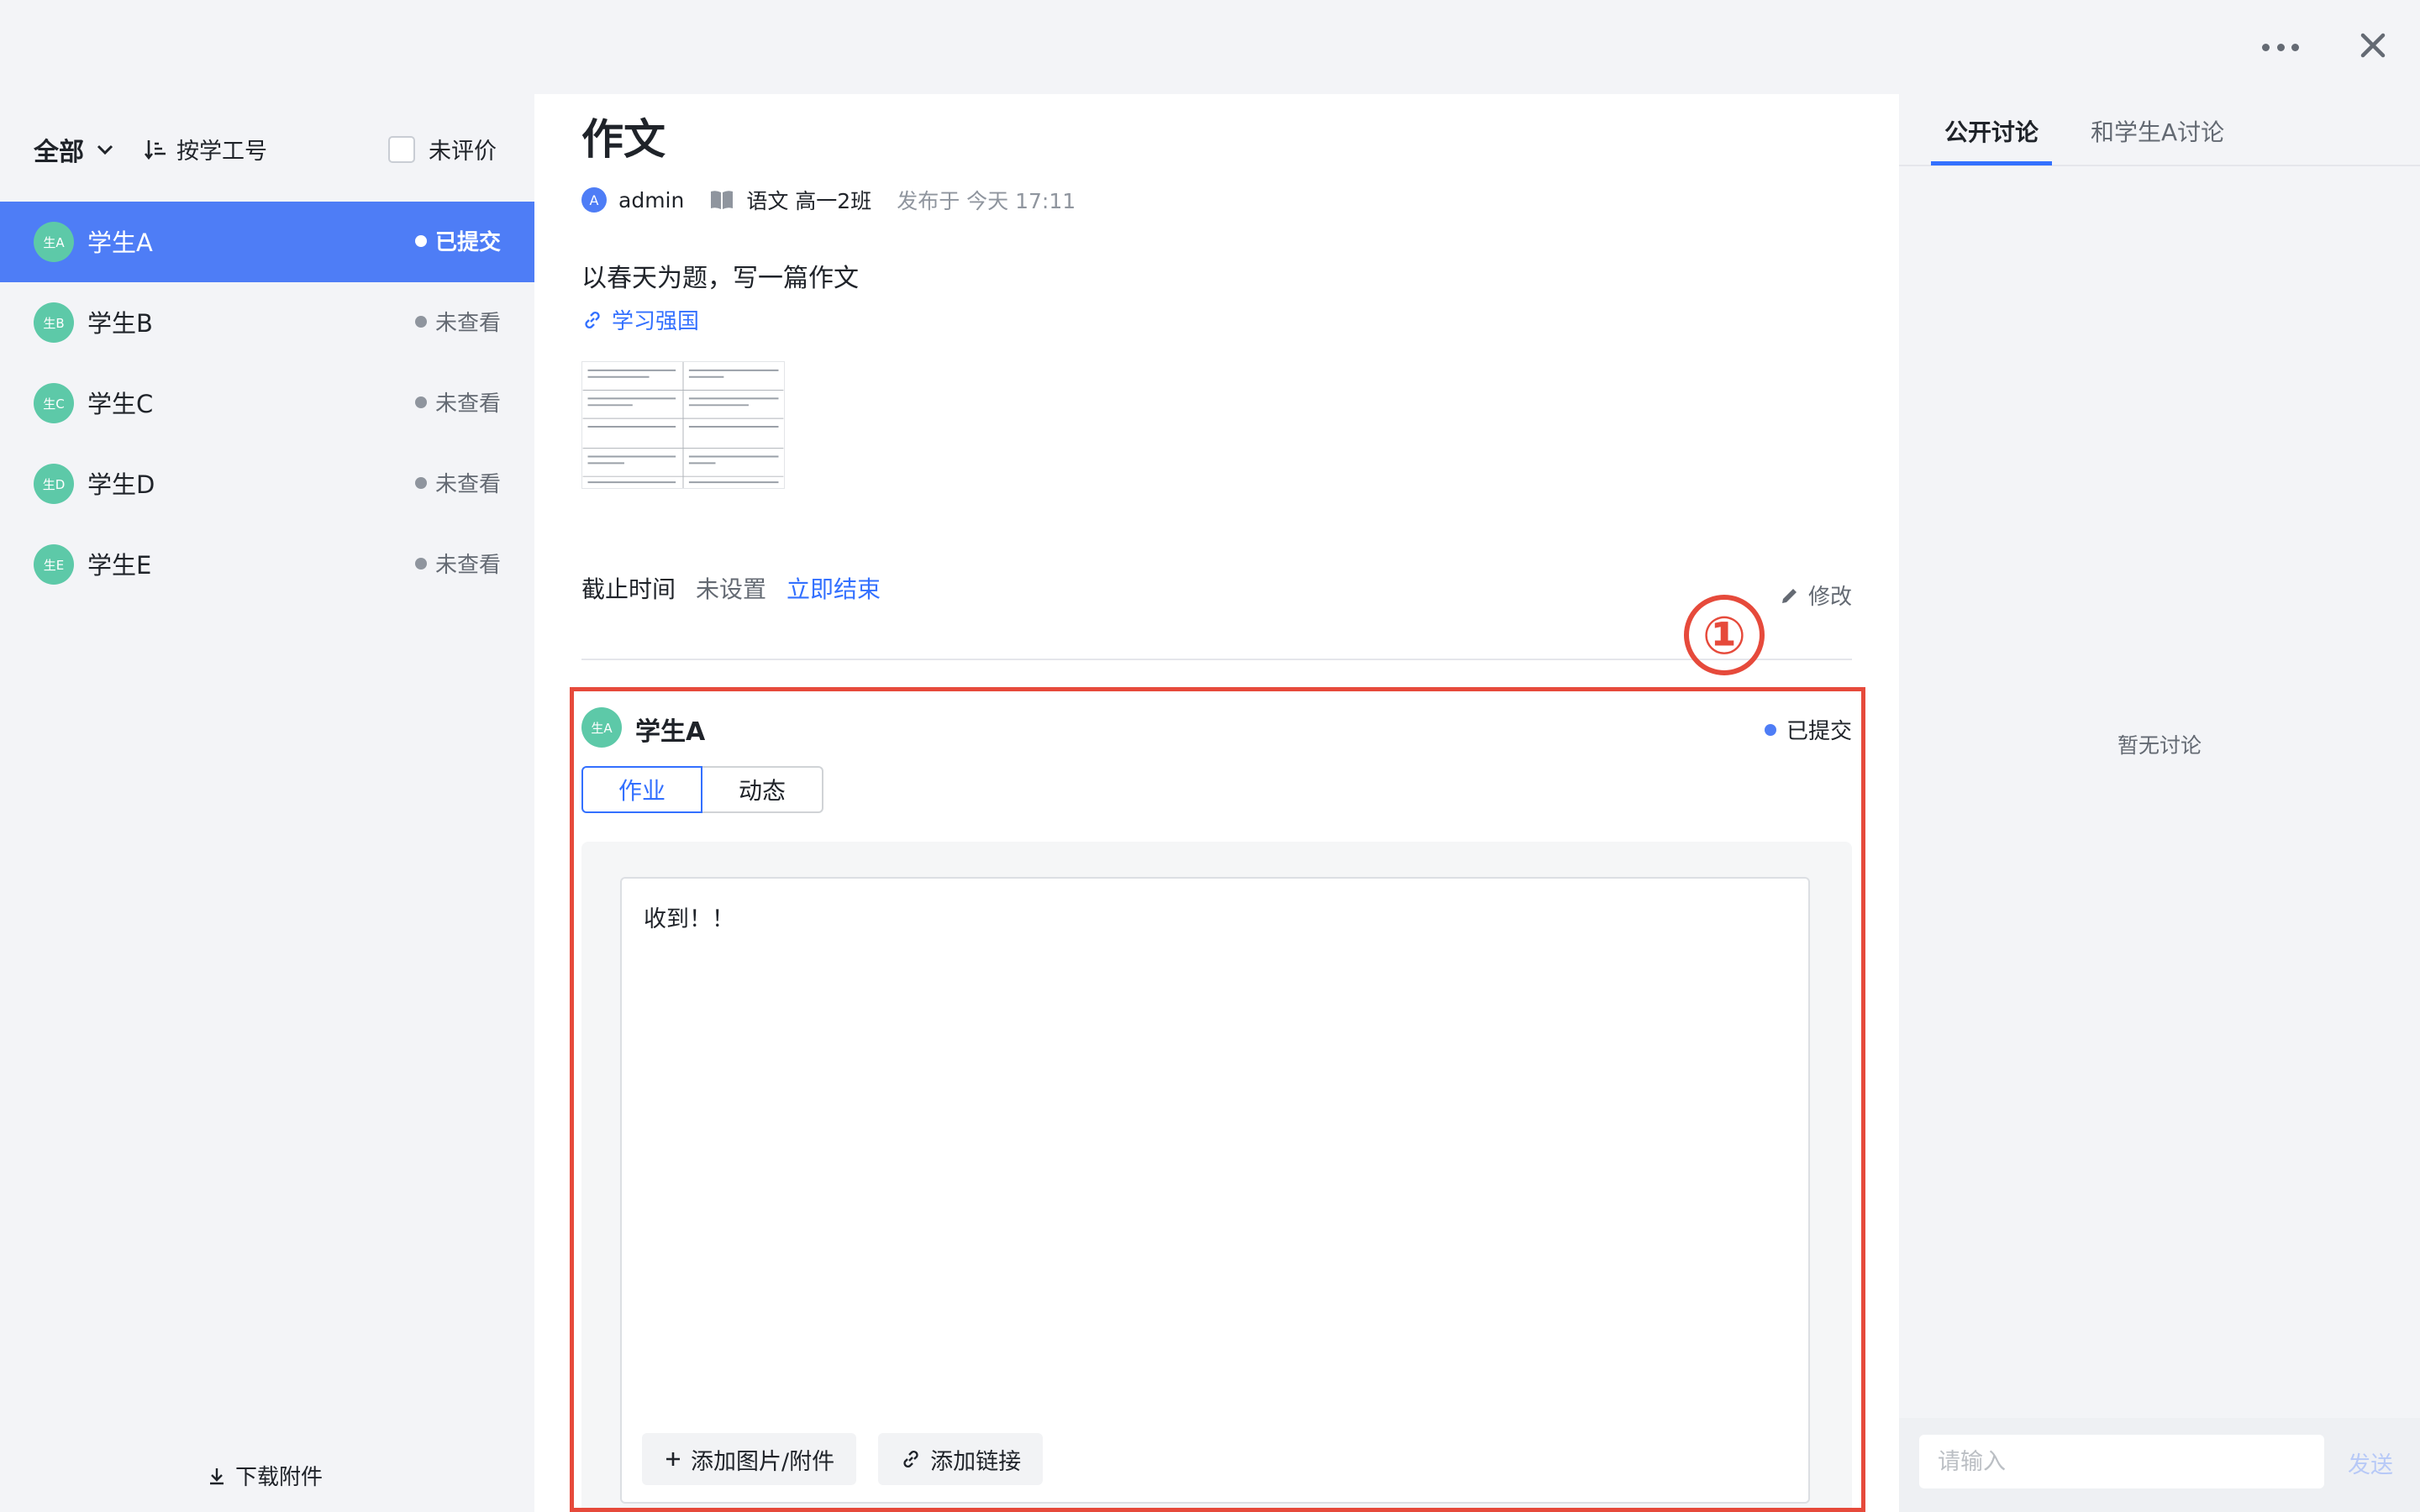 The image size is (2420, 1512). What do you see at coordinates (651, 200) in the screenshot?
I see `author-name: admin` at bounding box center [651, 200].